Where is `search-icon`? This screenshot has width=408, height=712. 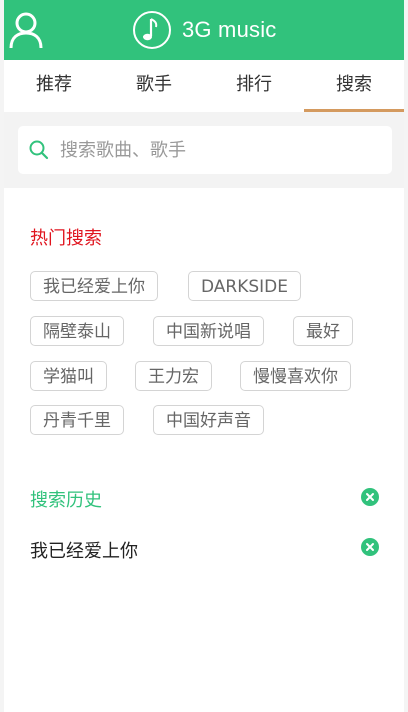 search-icon is located at coordinates (39, 150).